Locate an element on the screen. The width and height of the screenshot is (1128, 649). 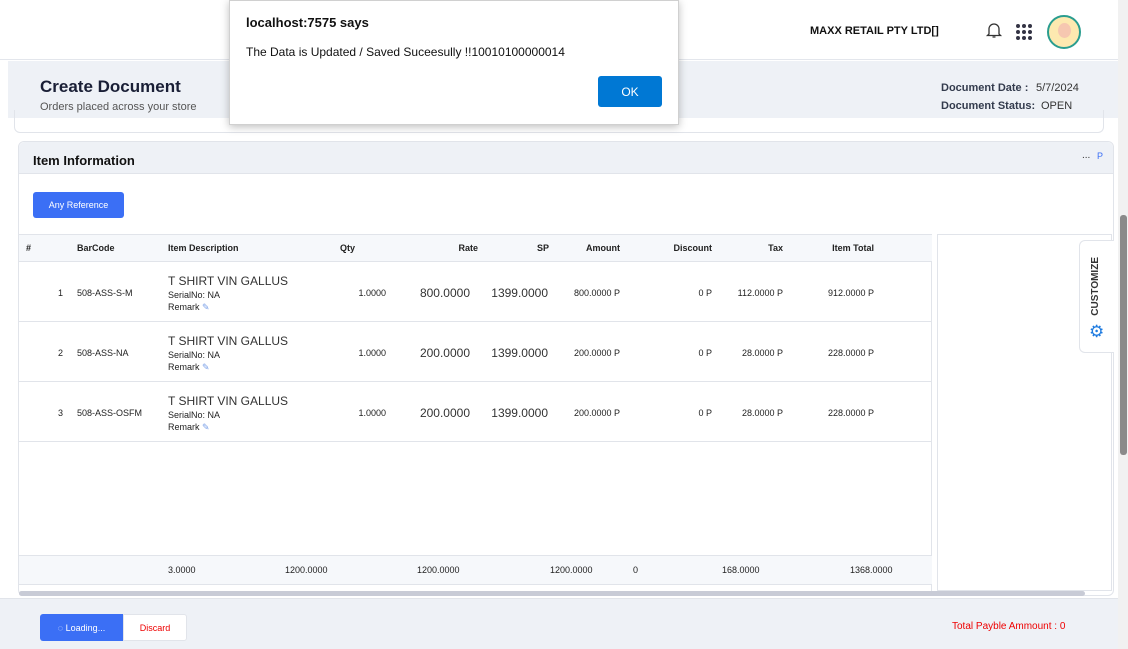
cell-no: 1 is located at coordinates (60, 293).